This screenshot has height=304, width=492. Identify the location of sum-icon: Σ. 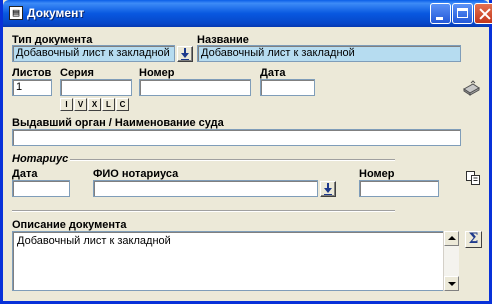
(473, 239).